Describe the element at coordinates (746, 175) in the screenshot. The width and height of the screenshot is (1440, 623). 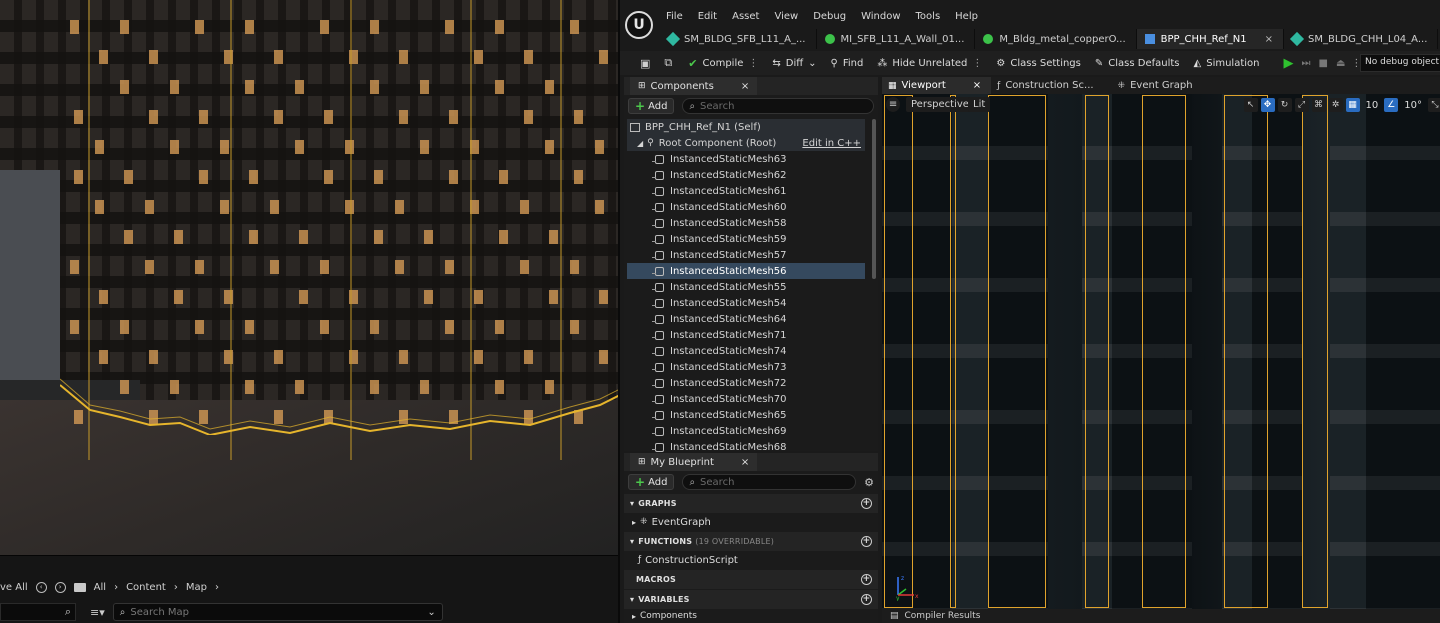
I see `component-row: InstancedStaticMesh62` at that location.